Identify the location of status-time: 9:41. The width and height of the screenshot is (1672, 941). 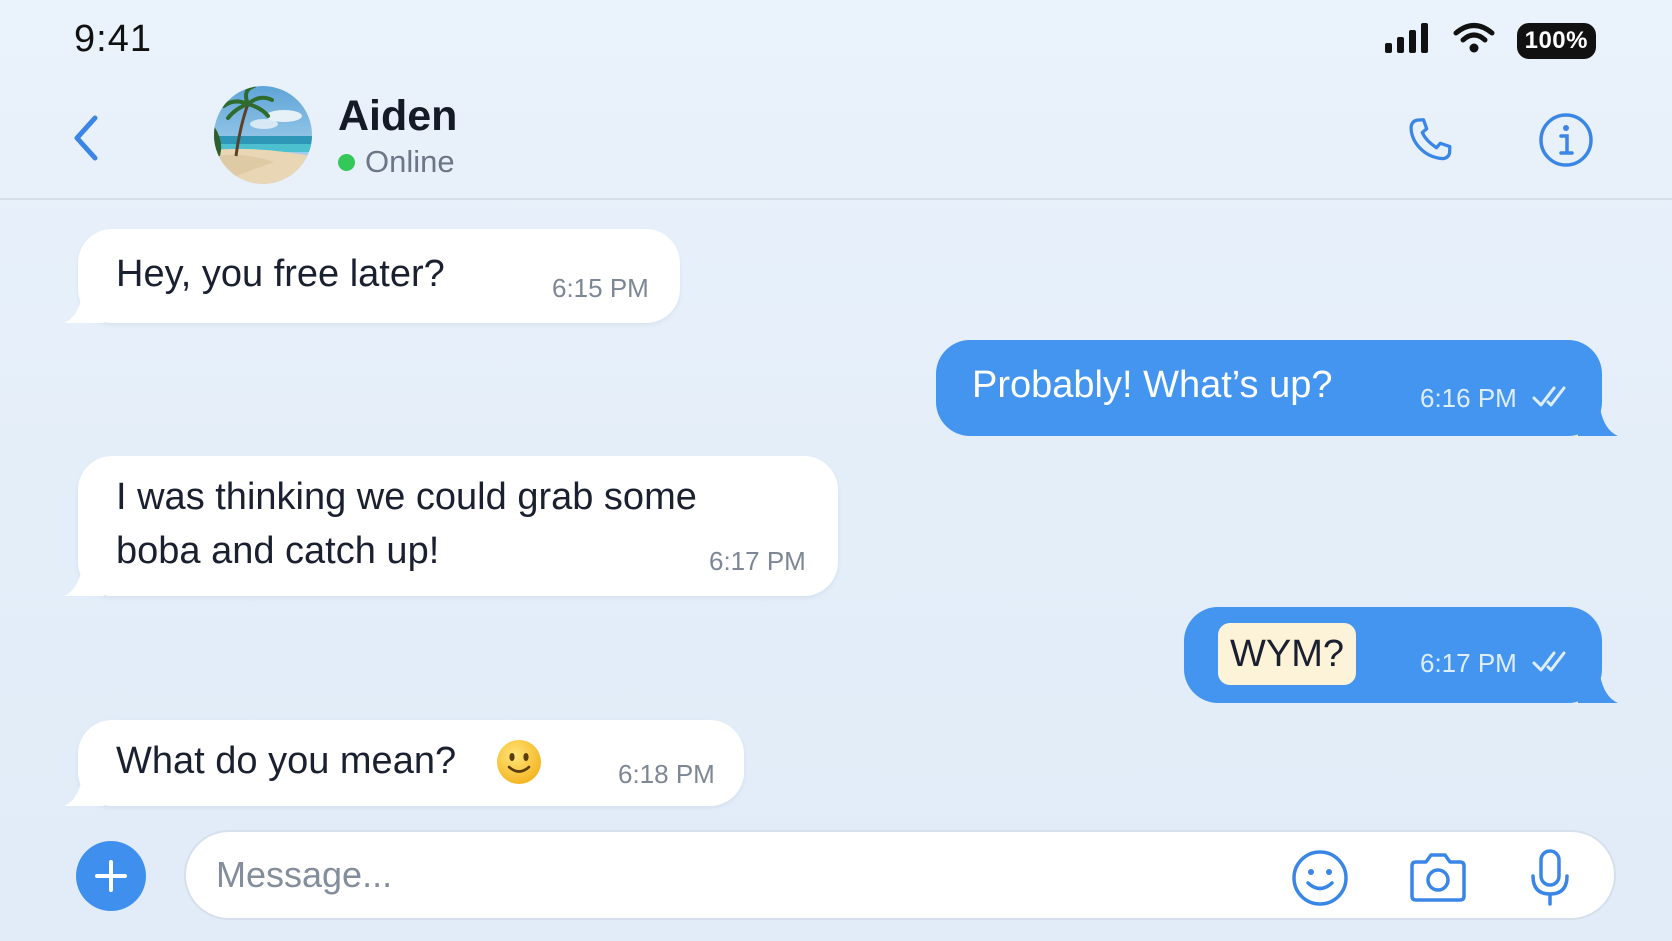
(113, 39).